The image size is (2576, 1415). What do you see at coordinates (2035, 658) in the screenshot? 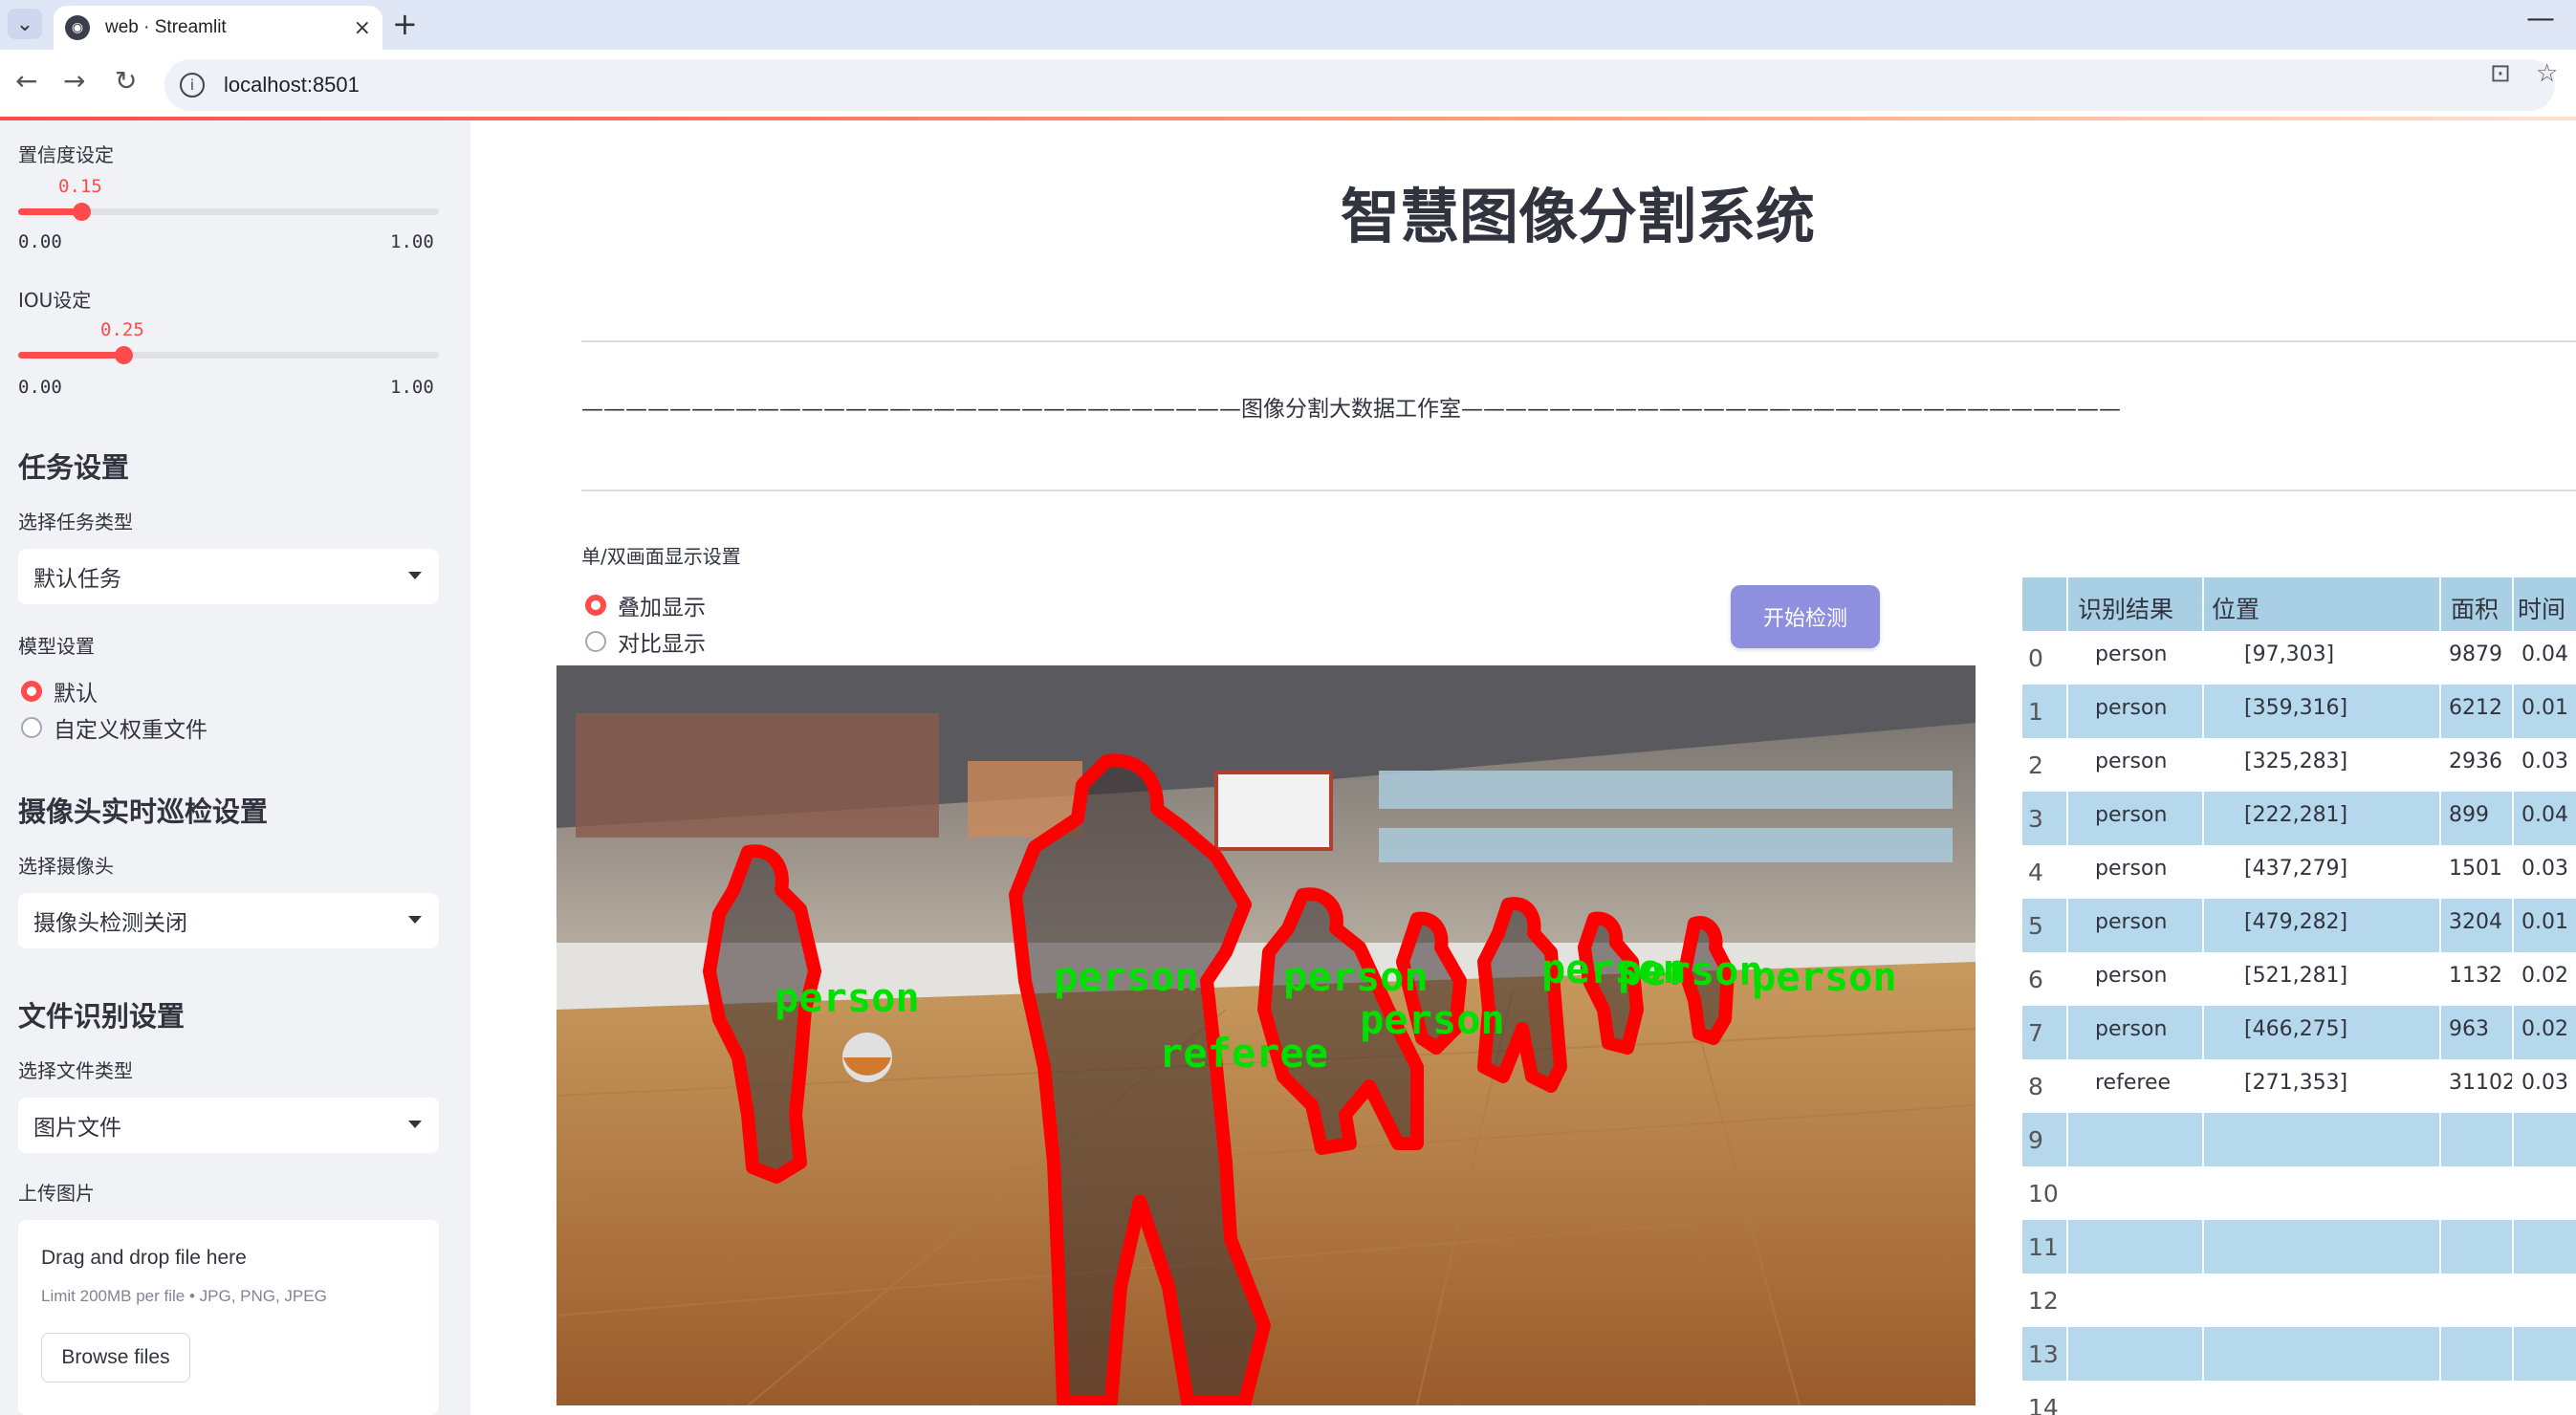
I see `row-index: 0` at bounding box center [2035, 658].